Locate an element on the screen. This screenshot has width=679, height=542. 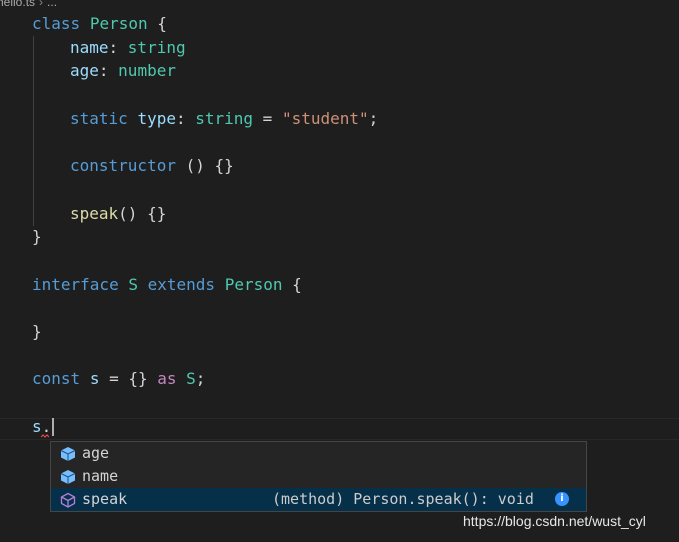
suggest-item-name: name is located at coordinates (318, 476).